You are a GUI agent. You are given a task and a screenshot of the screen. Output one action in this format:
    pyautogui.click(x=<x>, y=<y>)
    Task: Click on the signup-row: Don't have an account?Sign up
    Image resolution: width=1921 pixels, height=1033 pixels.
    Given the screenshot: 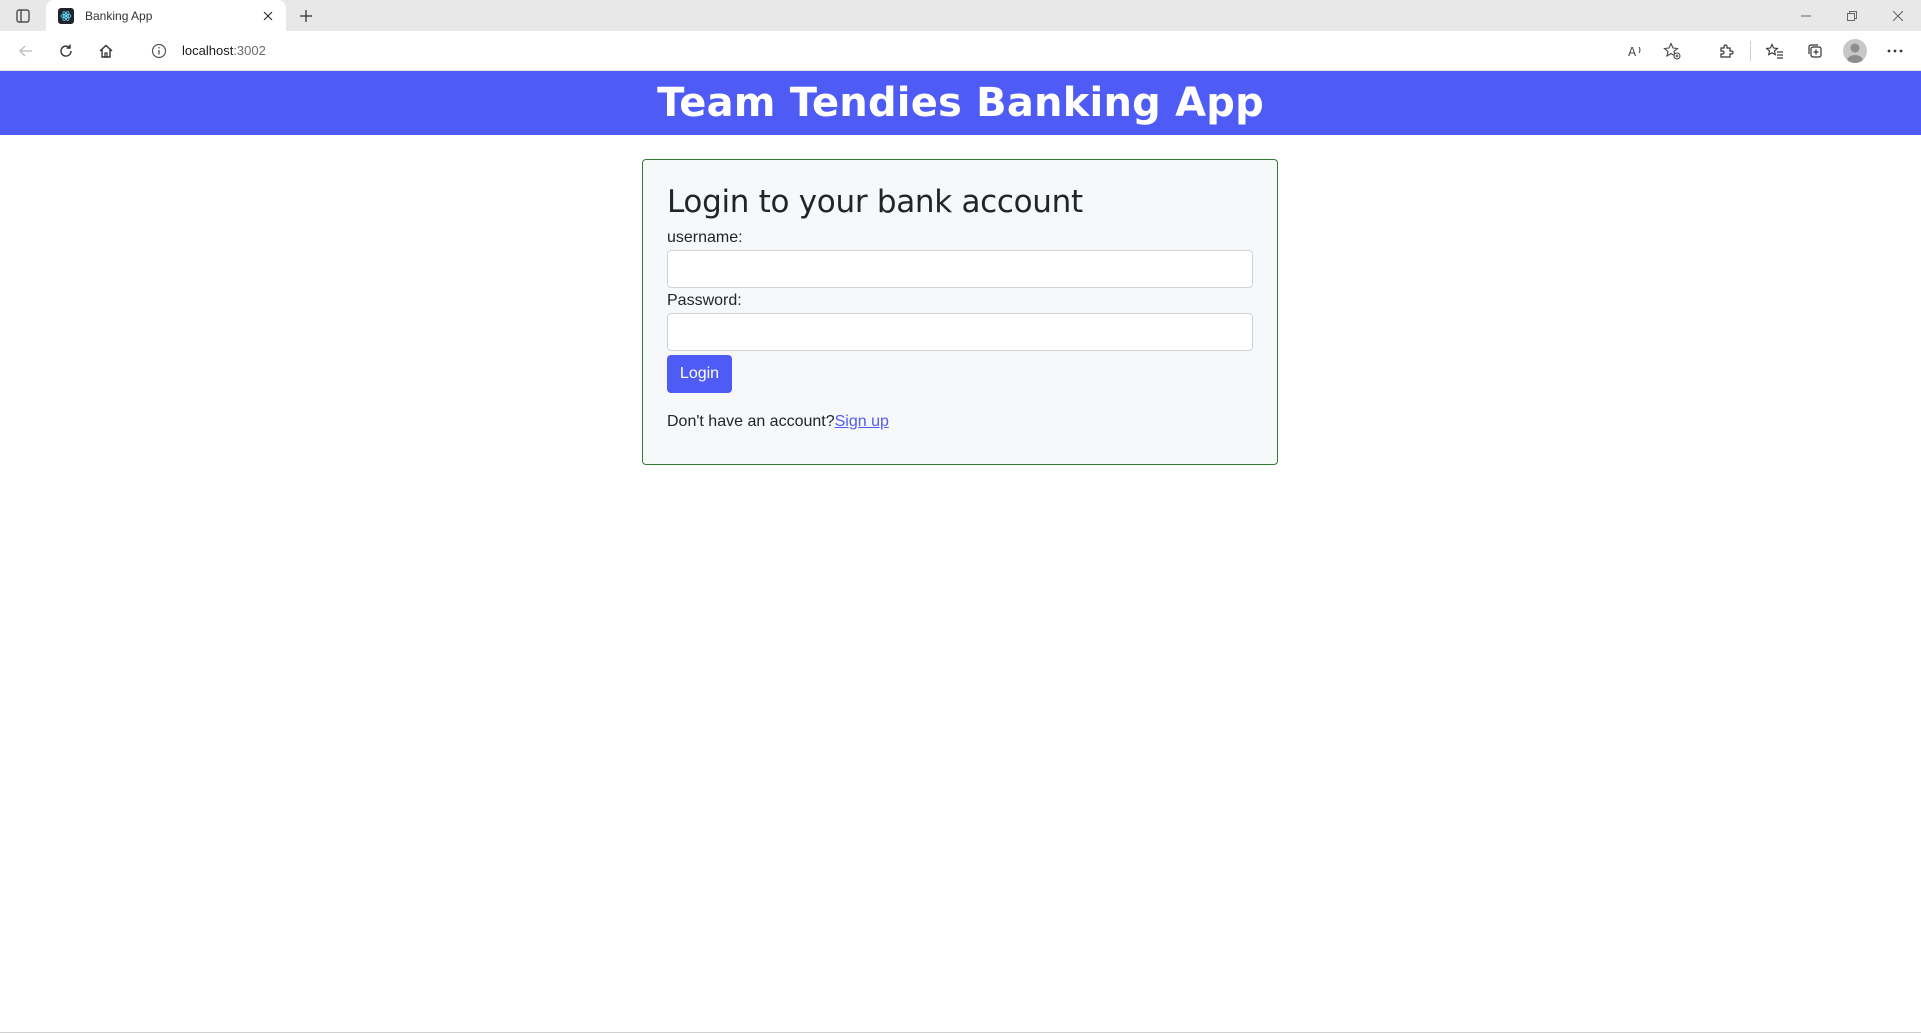 What is the action you would take?
    pyautogui.click(x=960, y=422)
    